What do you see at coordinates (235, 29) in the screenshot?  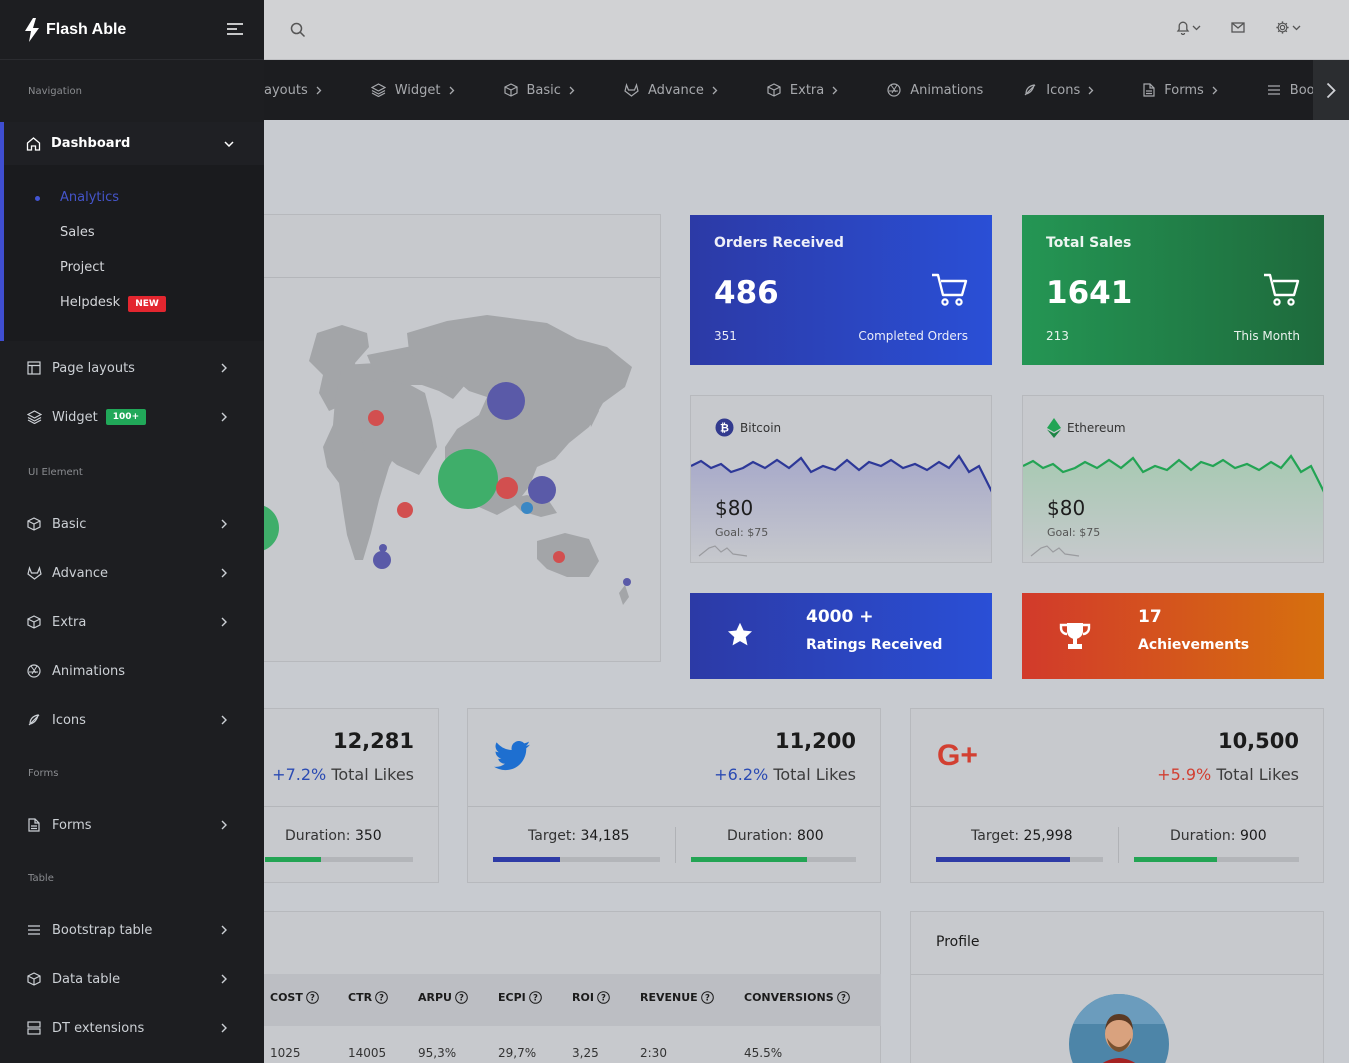 I see `menu-toggle-icon` at bounding box center [235, 29].